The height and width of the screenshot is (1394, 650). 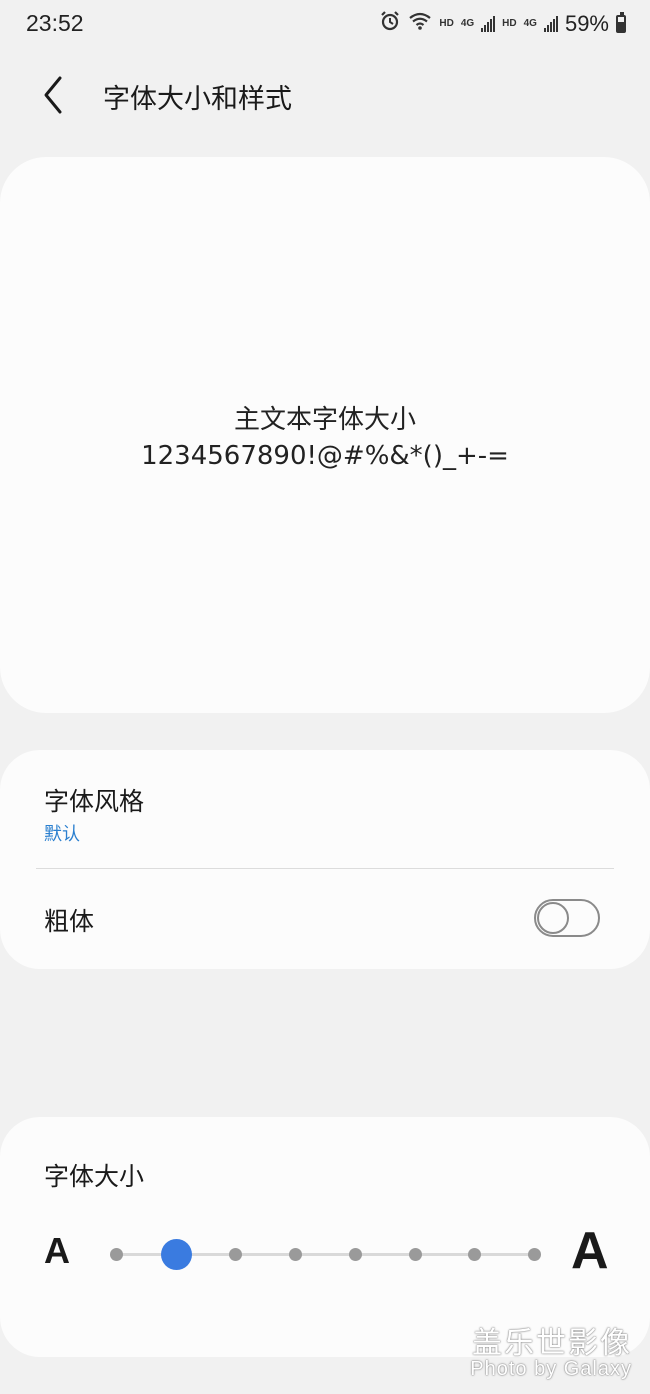 What do you see at coordinates (69, 921) in the screenshot?
I see `bold-title: 粗体` at bounding box center [69, 921].